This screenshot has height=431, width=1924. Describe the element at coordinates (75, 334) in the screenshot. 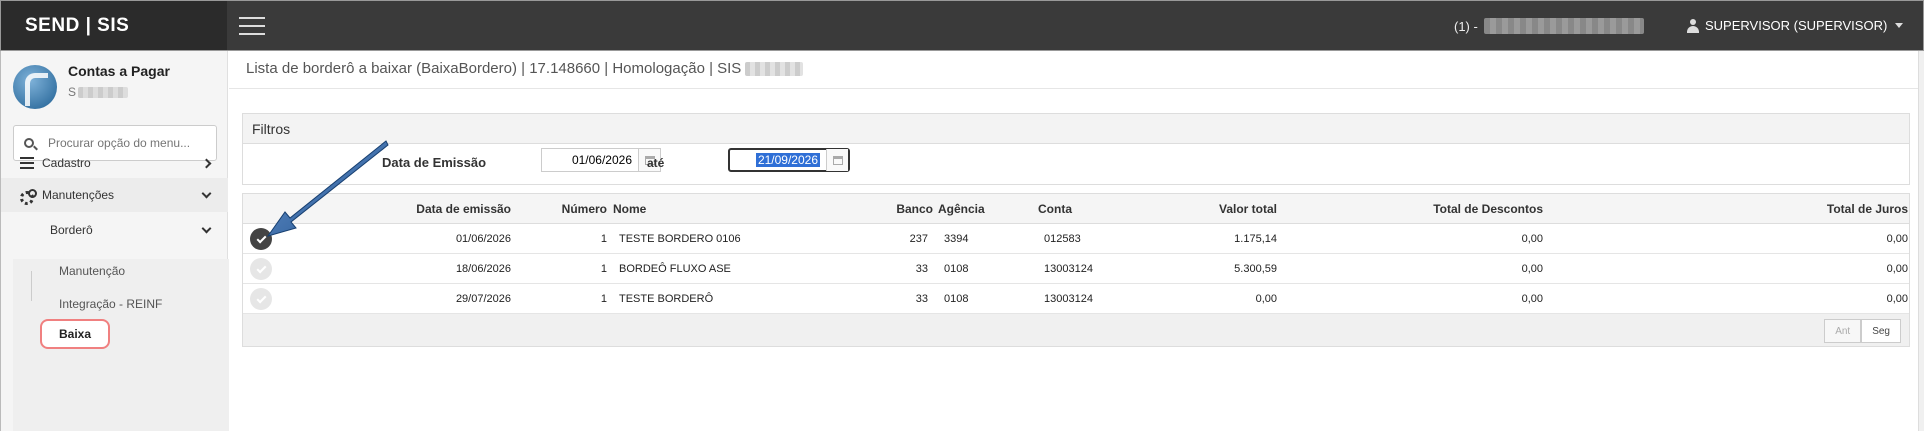

I see `sidebar-item-baixa: Baixa` at that location.